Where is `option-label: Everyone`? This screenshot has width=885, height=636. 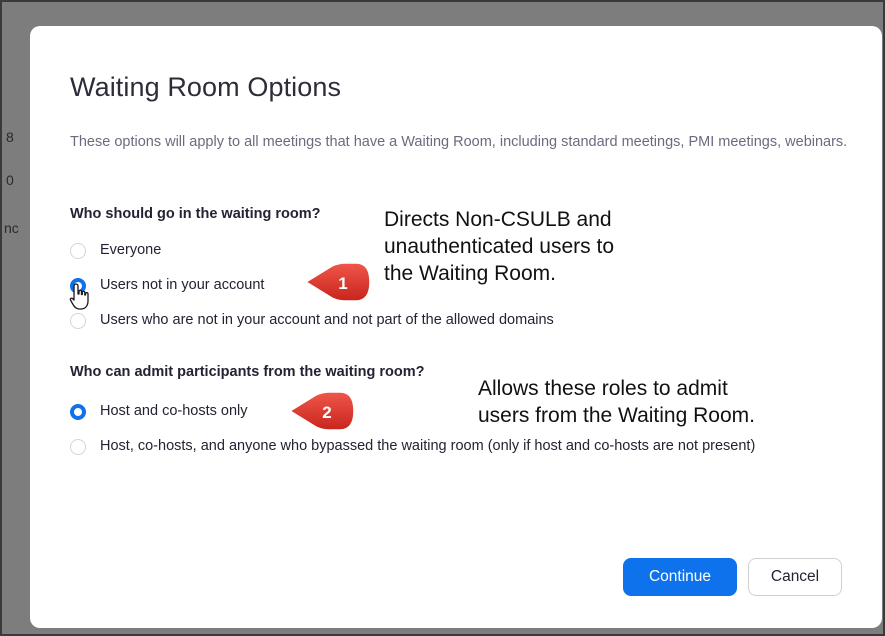 option-label: Everyone is located at coordinates (131, 250).